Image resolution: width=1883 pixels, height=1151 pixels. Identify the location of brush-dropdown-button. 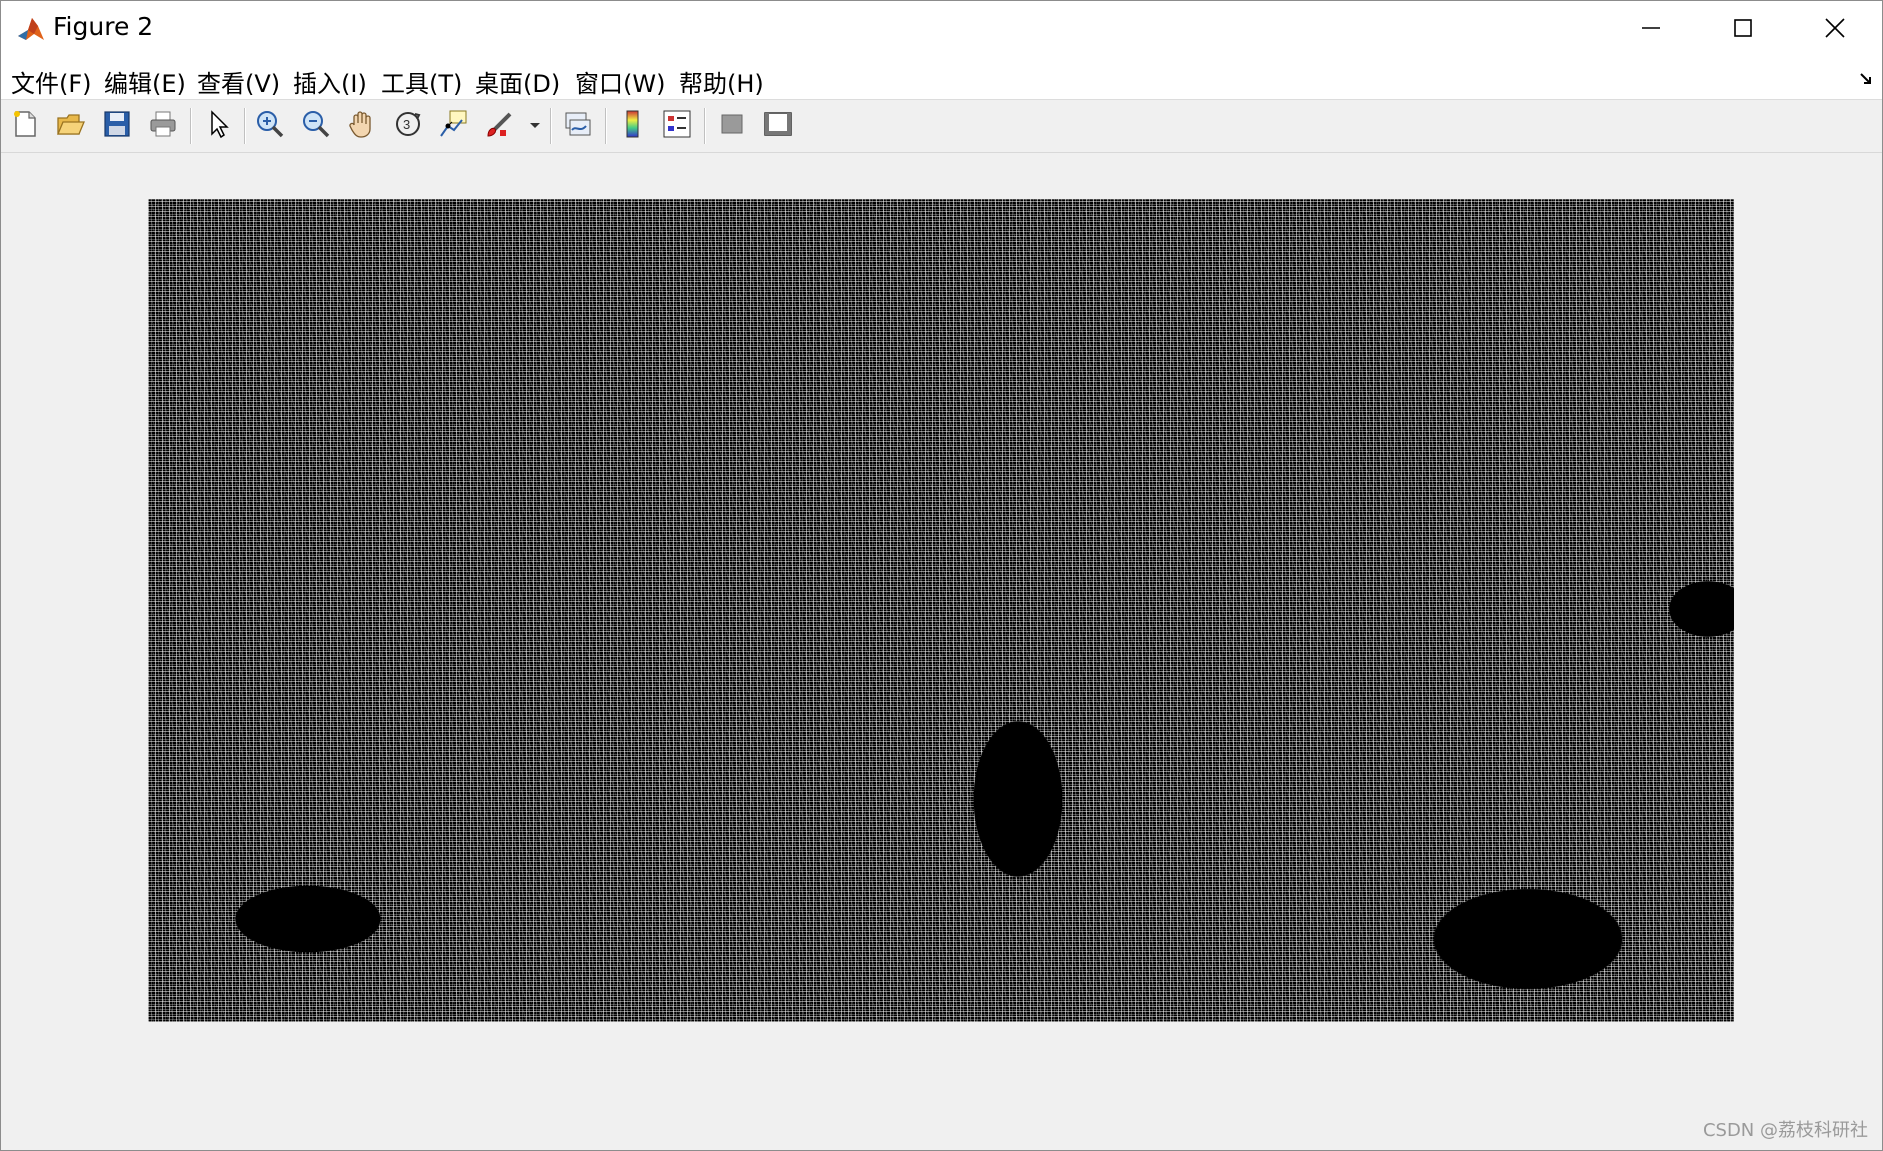
(535, 126).